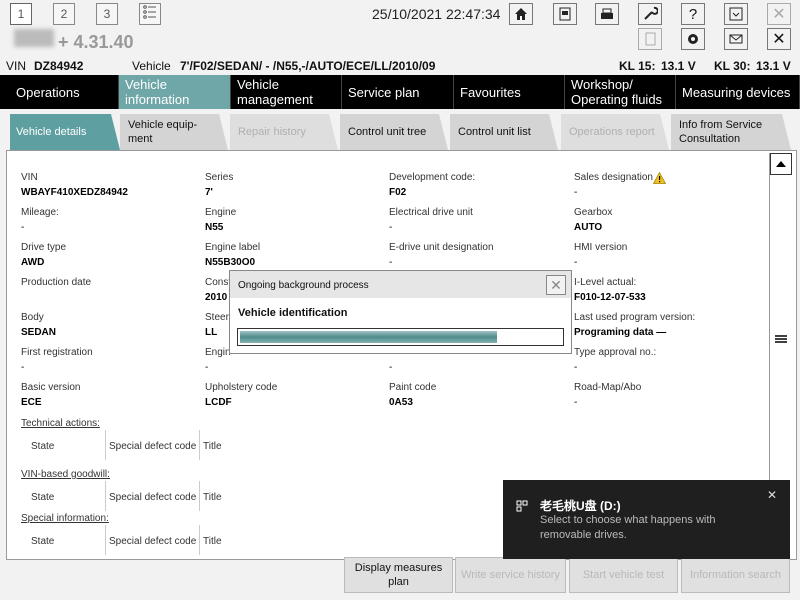  What do you see at coordinates (779, 39) in the screenshot?
I see `close-icon: ✕` at bounding box center [779, 39].